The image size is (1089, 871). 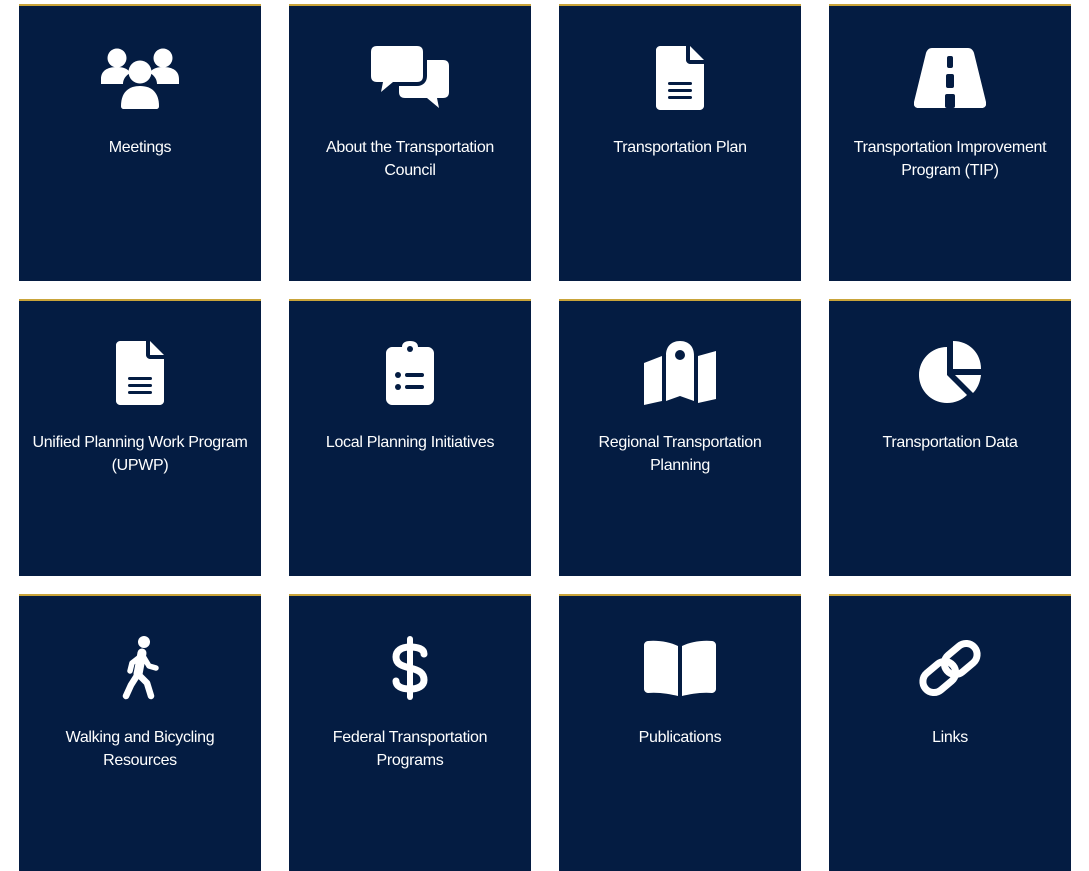 I want to click on tile-links: Links, so click(x=950, y=732).